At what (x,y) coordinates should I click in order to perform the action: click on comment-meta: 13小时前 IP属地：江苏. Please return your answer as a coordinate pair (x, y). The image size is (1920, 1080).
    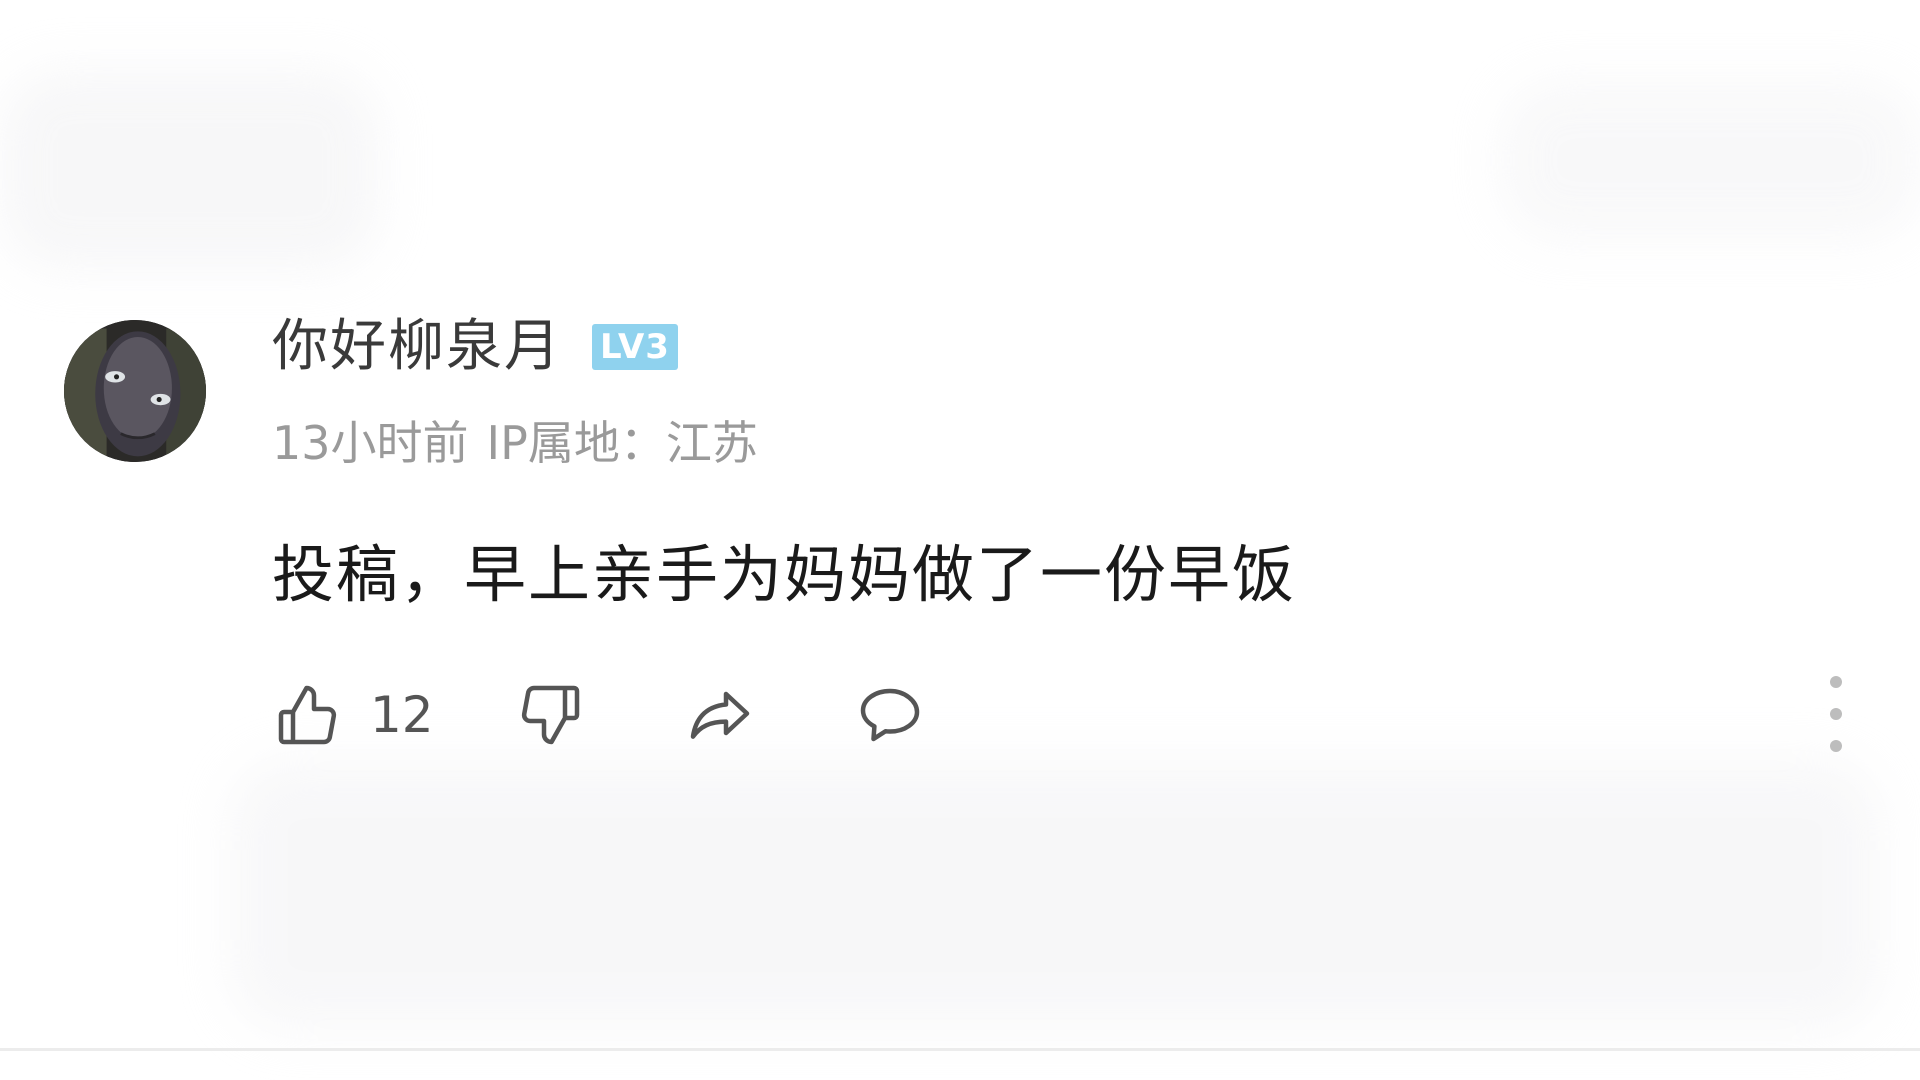
    Looking at the image, I should click on (515, 443).